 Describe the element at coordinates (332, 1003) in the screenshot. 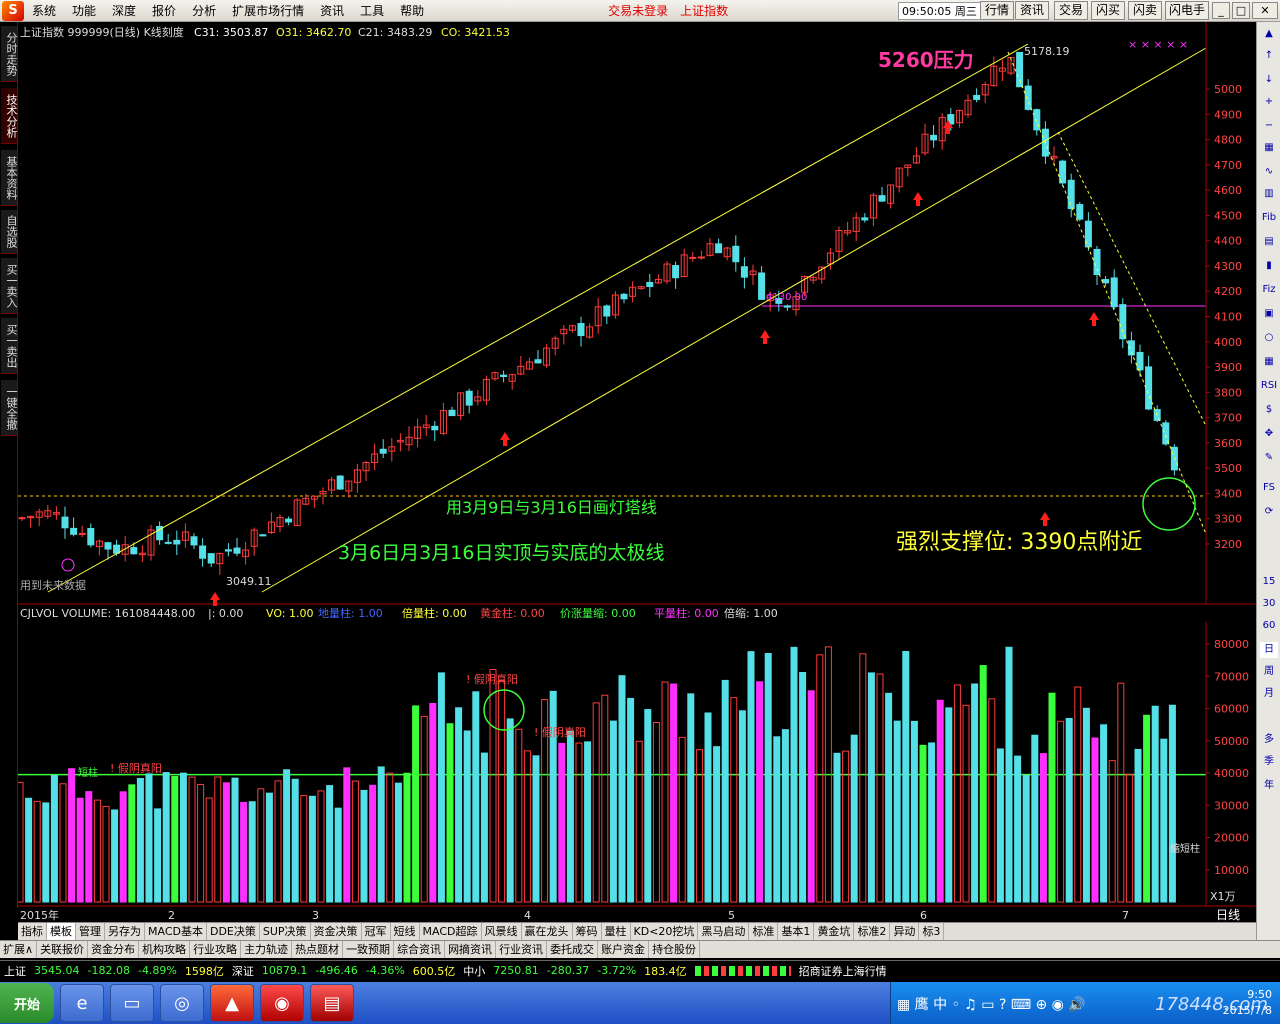

I see `terminal-app-icon: ▤` at that location.